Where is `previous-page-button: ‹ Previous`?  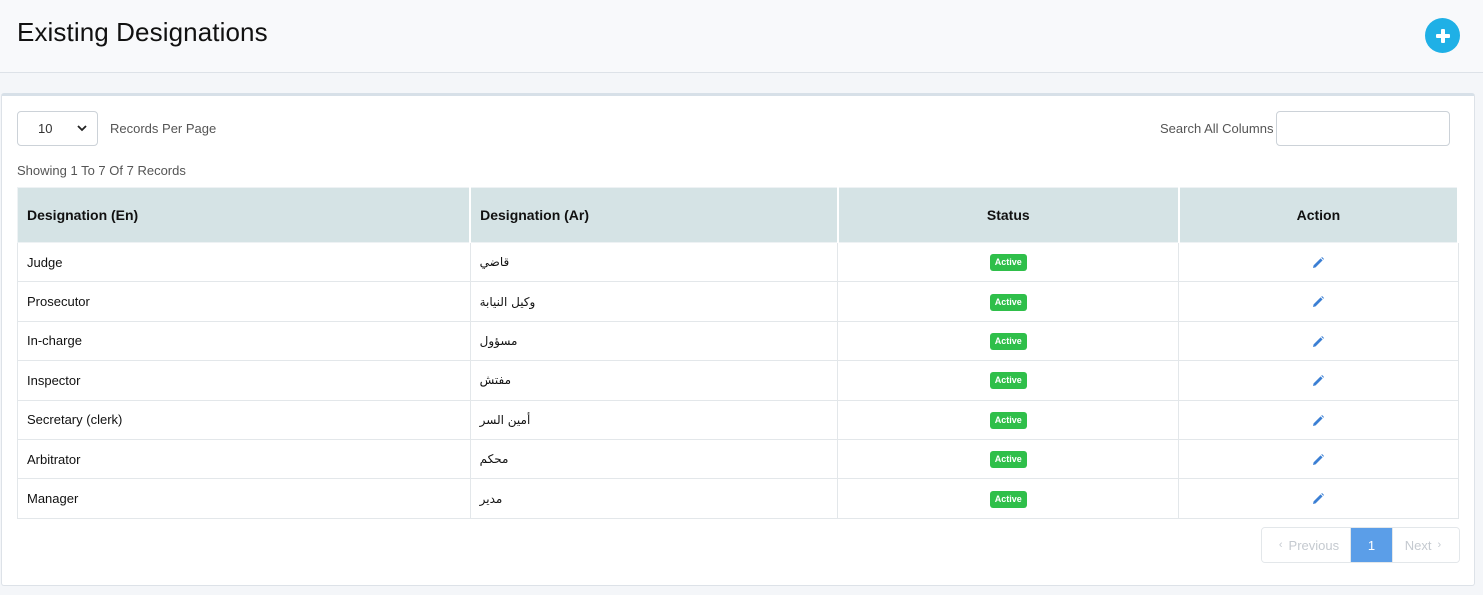
previous-page-button: ‹ Previous is located at coordinates (1306, 545).